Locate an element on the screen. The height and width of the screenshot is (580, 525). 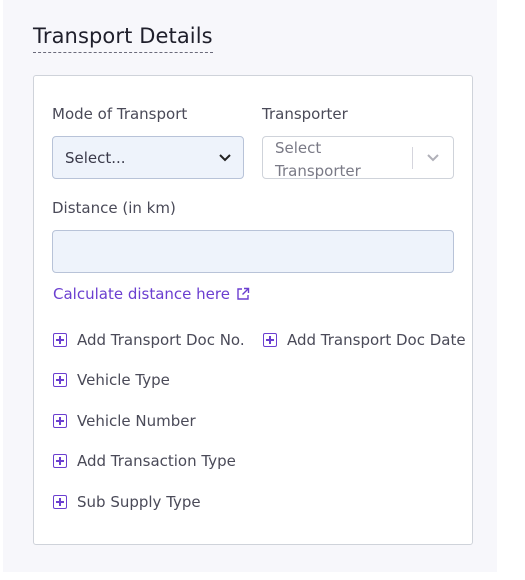
add-transport-doc-no-button: Add Transport Doc No. is located at coordinates (149, 340).